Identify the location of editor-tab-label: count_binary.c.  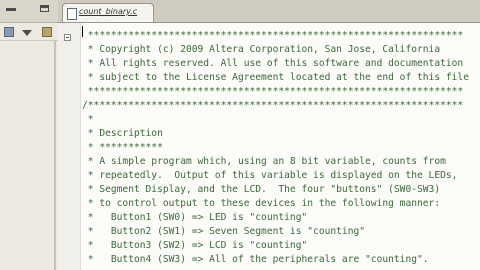
(108, 11).